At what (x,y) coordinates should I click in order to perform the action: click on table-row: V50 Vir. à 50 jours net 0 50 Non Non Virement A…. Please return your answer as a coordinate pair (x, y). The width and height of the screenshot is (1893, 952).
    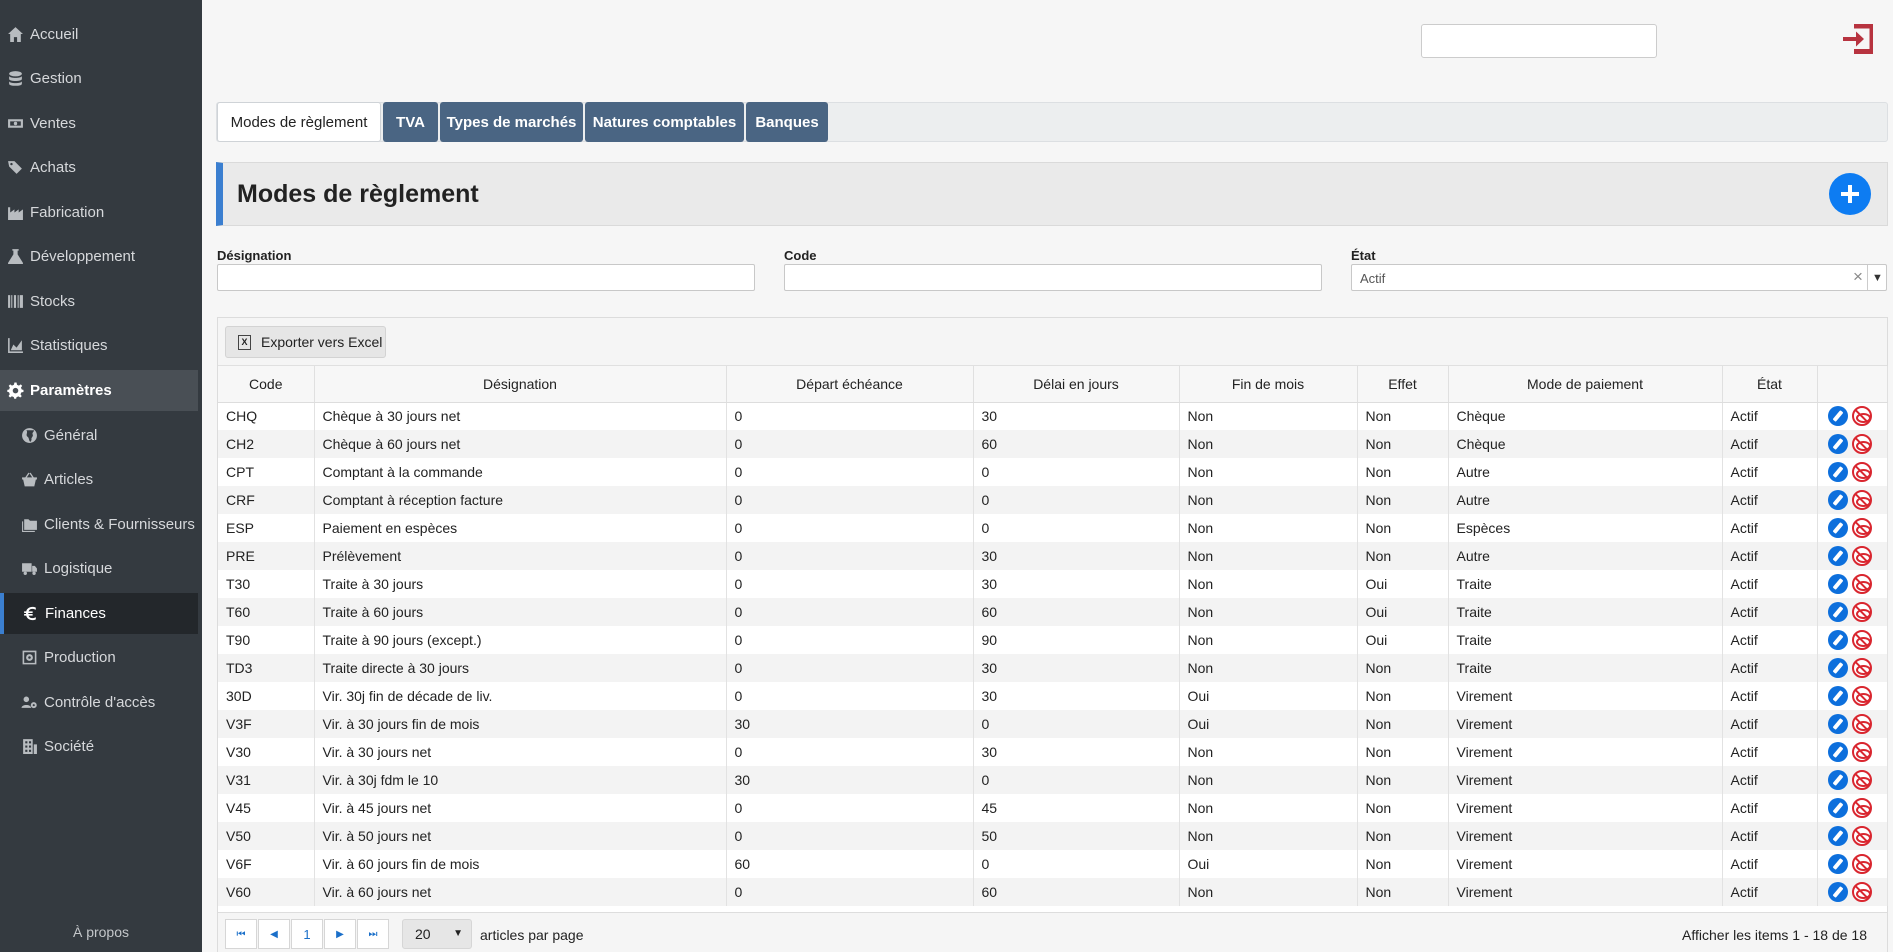
    Looking at the image, I should click on (1053, 836).